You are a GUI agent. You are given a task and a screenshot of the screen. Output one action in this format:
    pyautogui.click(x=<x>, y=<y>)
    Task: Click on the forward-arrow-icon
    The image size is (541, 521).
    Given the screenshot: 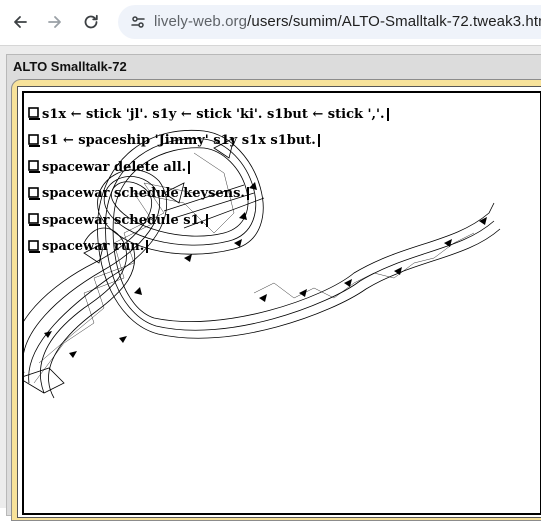 What is the action you would take?
    pyautogui.click(x=54, y=22)
    